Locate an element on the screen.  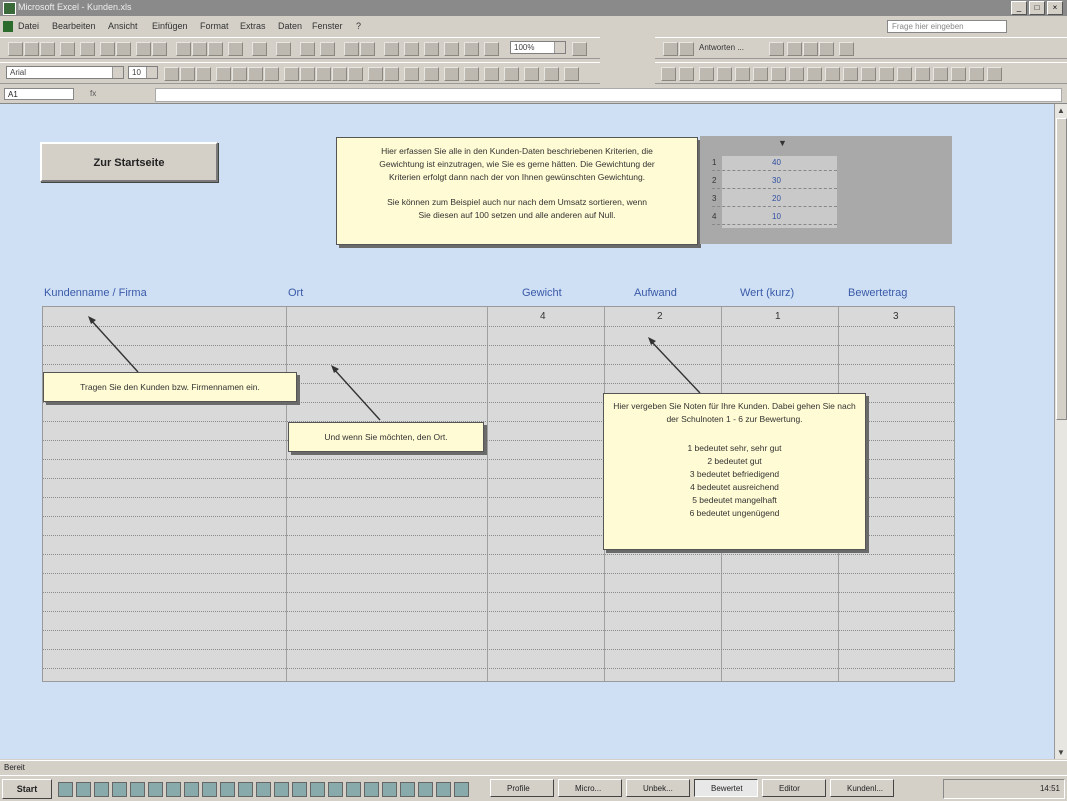
task-bewertet: Bewertet is located at coordinates (726, 788).